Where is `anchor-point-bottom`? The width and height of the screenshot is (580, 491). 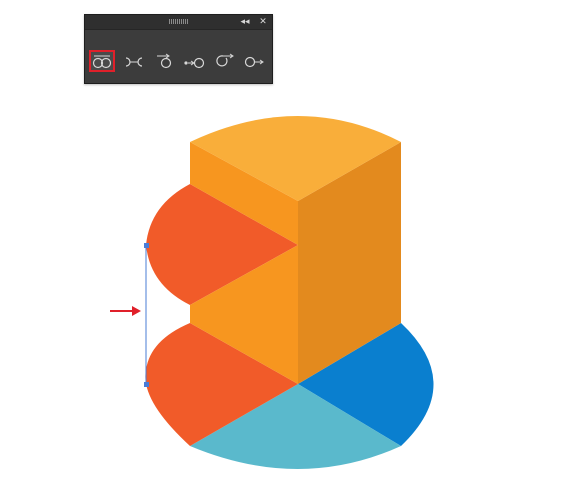
anchor-point-bottom is located at coordinates (146, 384).